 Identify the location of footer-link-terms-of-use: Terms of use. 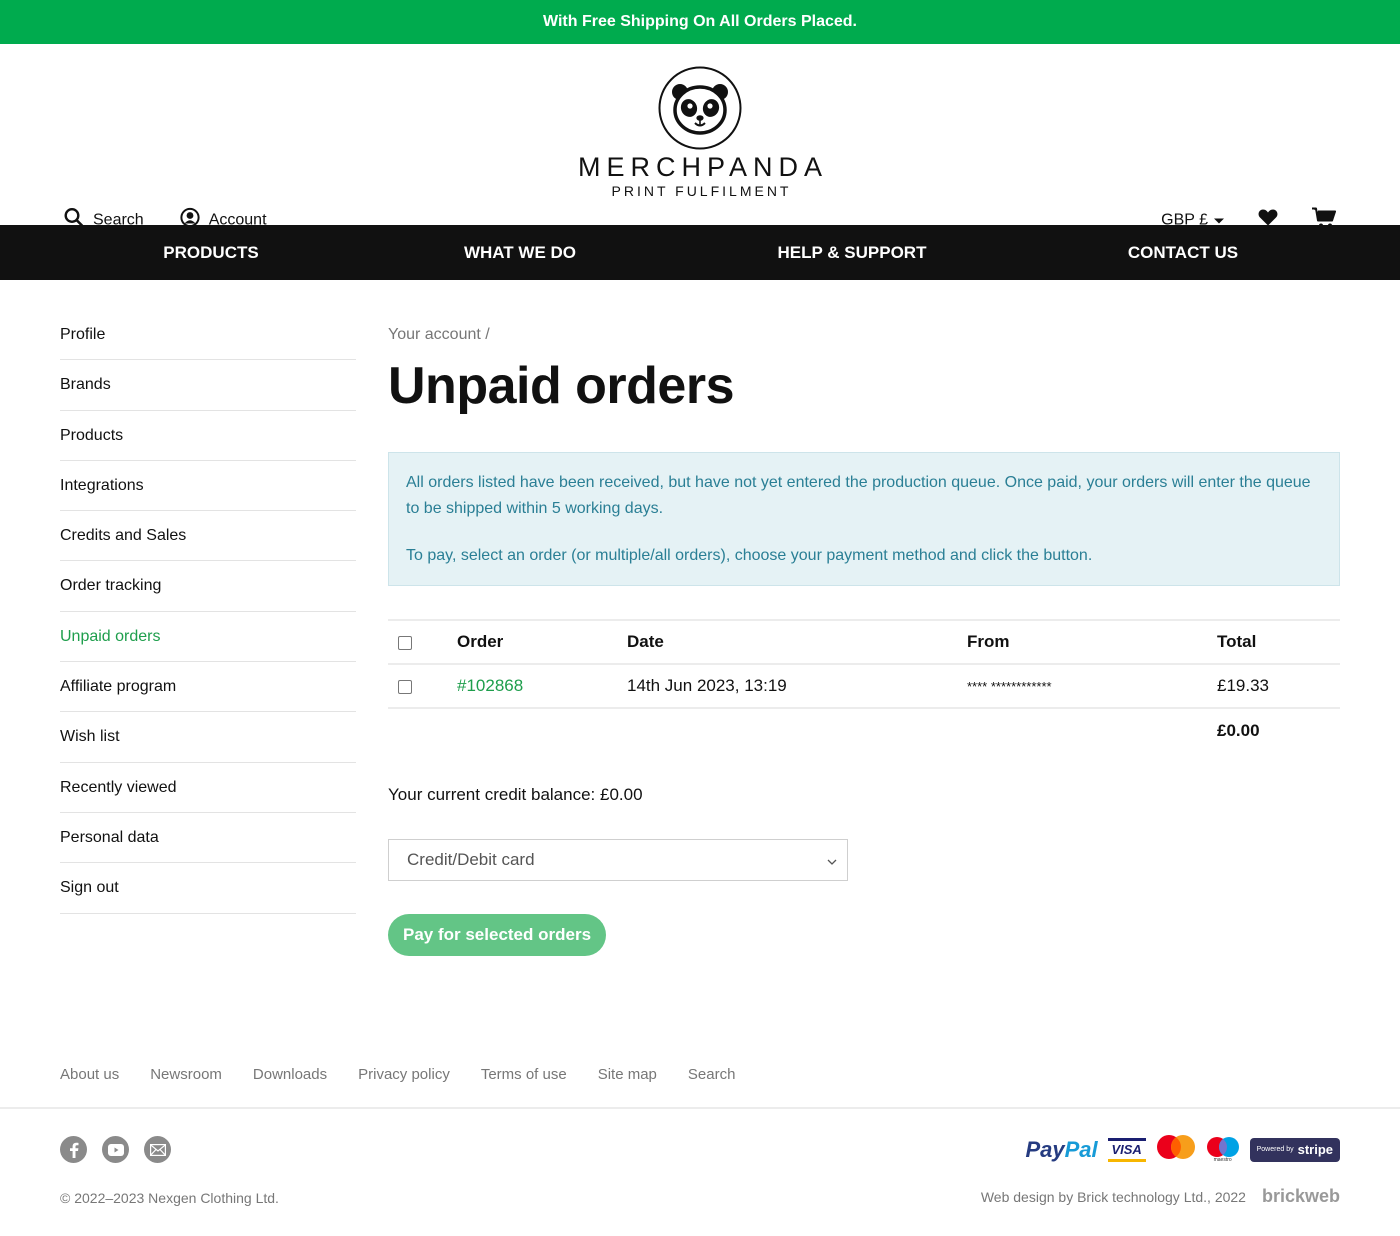
(524, 1074).